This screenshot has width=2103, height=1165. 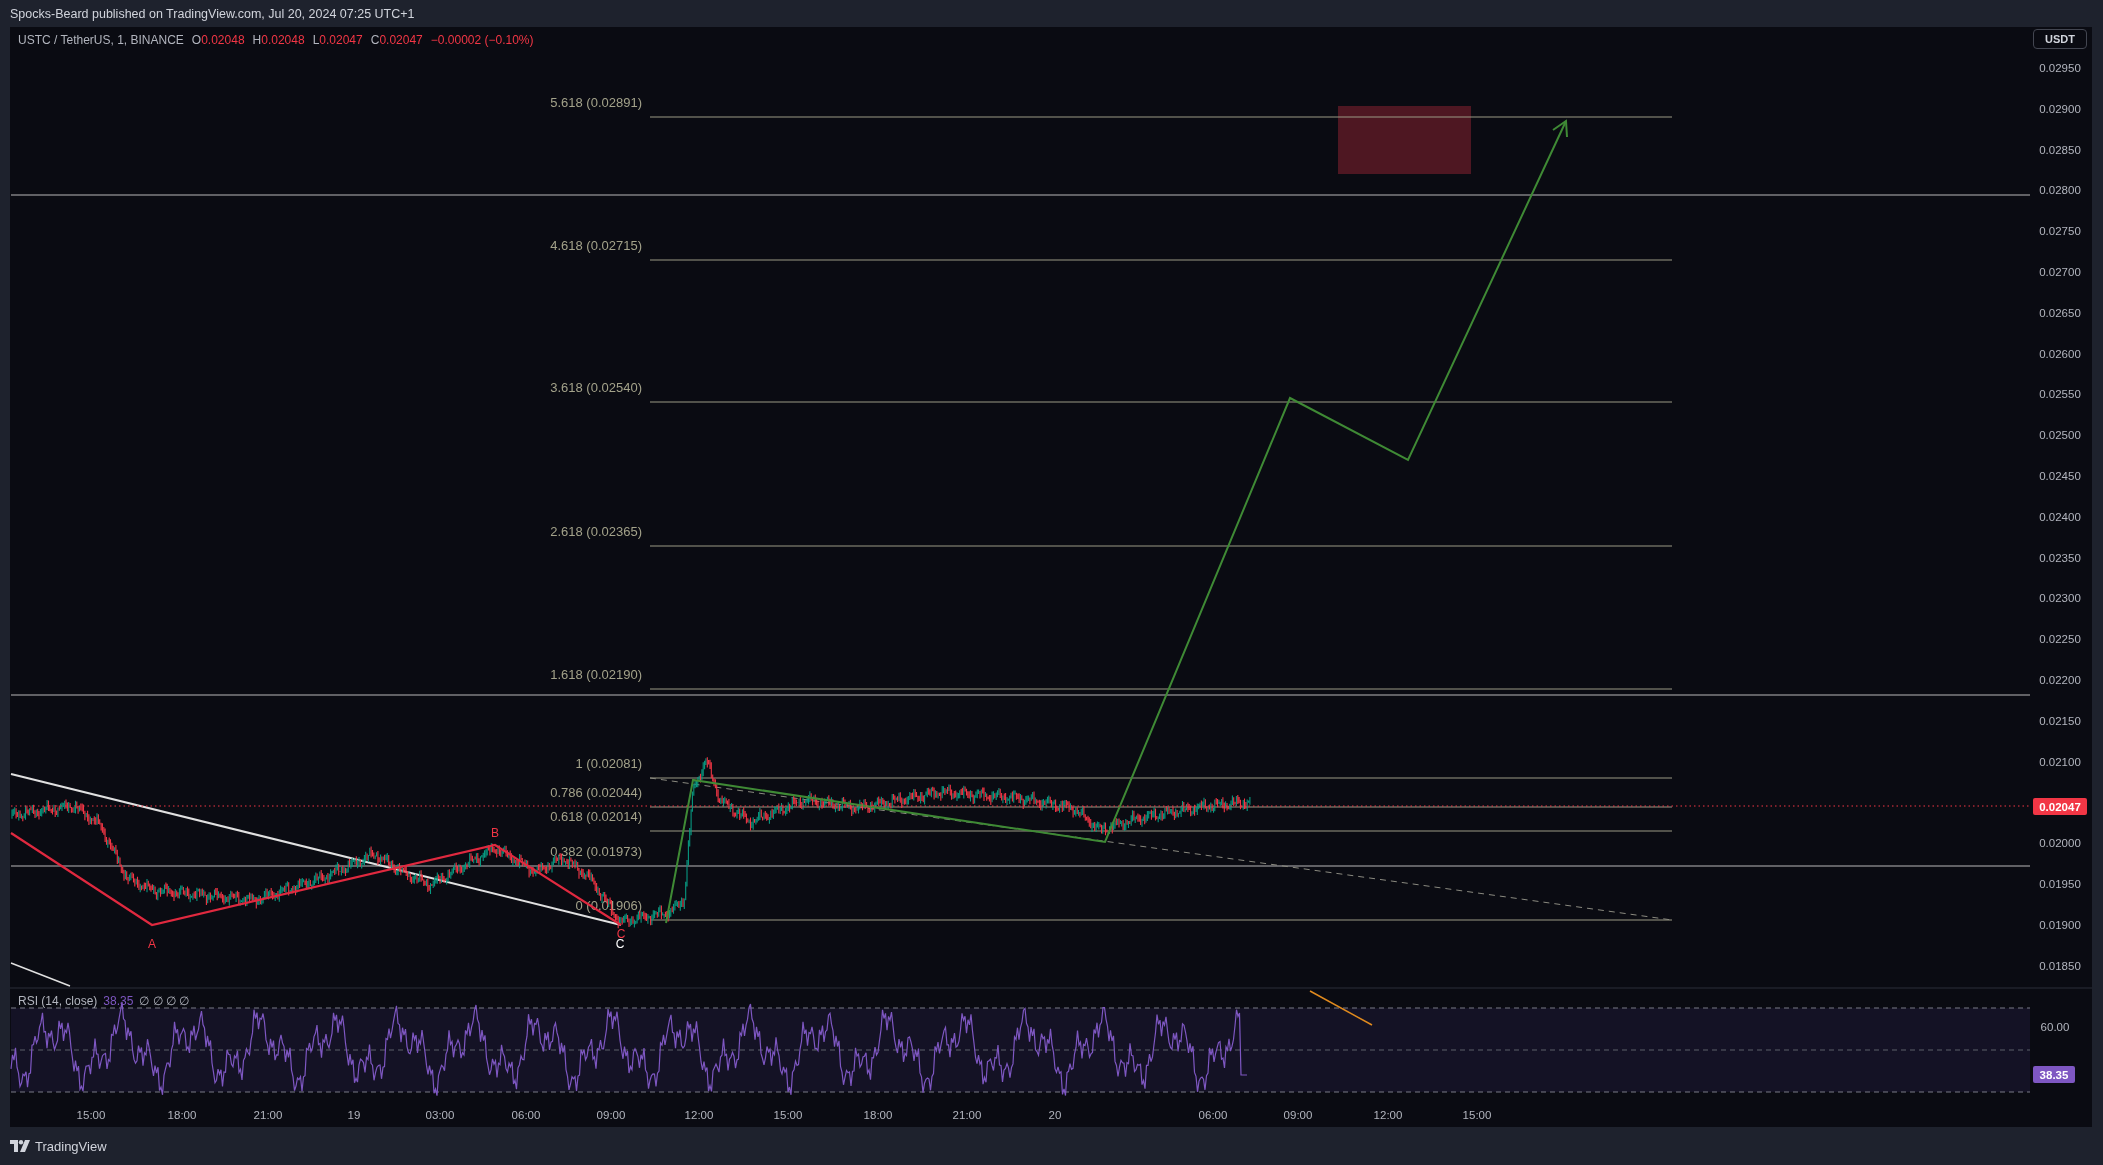 What do you see at coordinates (2060, 149) in the screenshot?
I see `price-axis-label: 0.02850` at bounding box center [2060, 149].